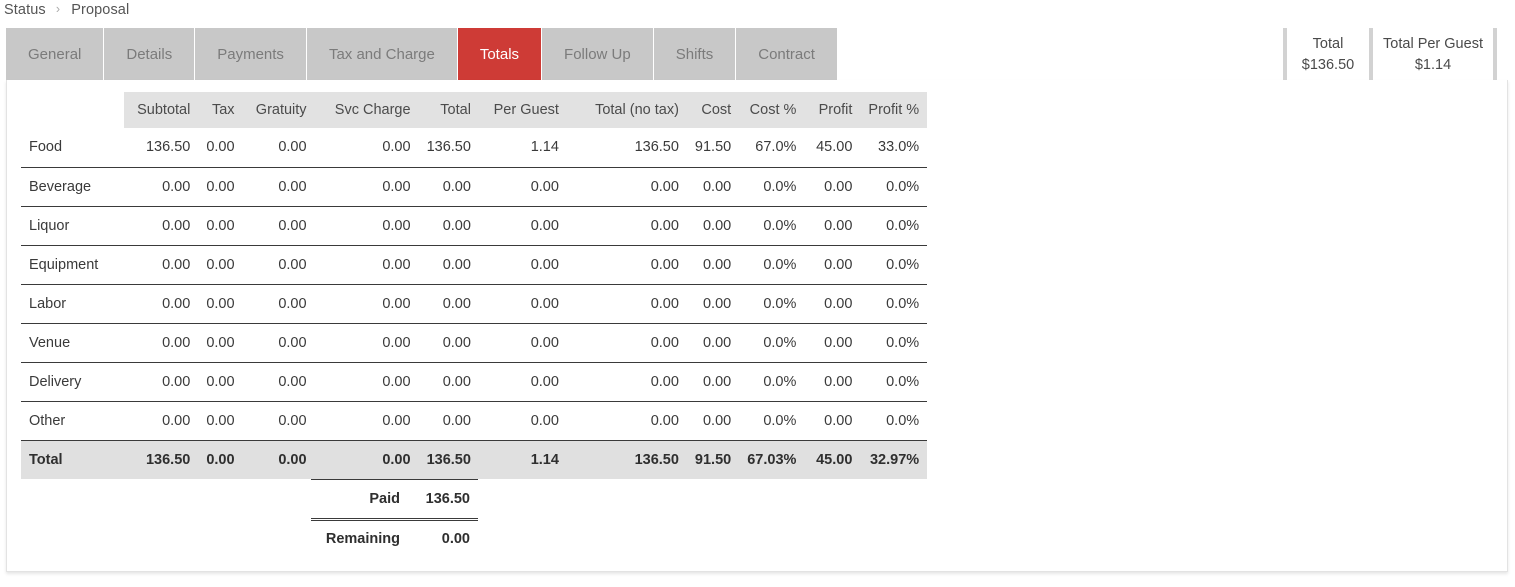  Describe the element at coordinates (1495, 54) in the screenshot. I see `summary-divider-right` at that location.